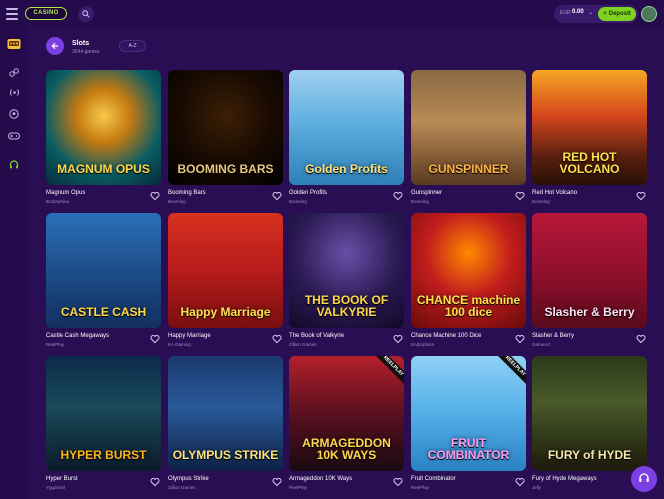  Describe the element at coordinates (541, 344) in the screenshot. I see `game-provider: GameArt` at that location.